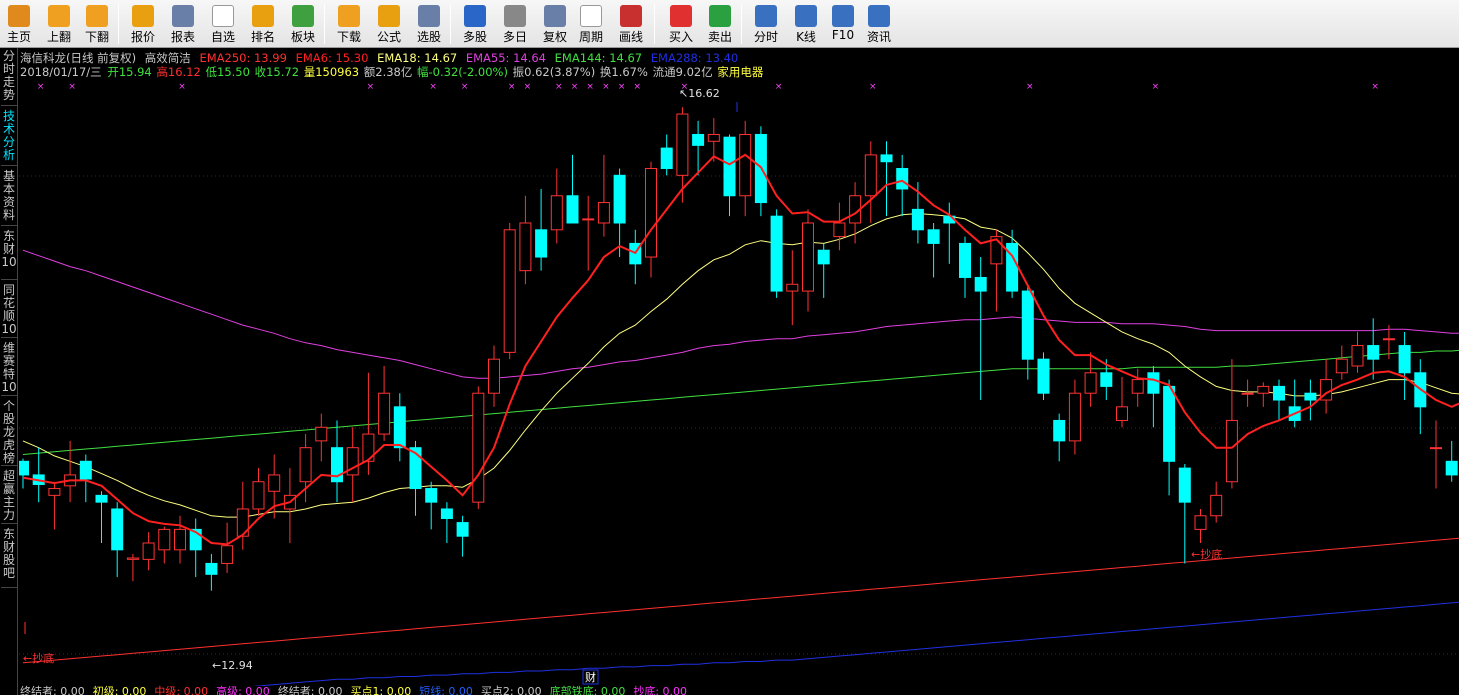  Describe the element at coordinates (720, 24) in the screenshot. I see `toolbar-button-sell: 卖出` at that location.